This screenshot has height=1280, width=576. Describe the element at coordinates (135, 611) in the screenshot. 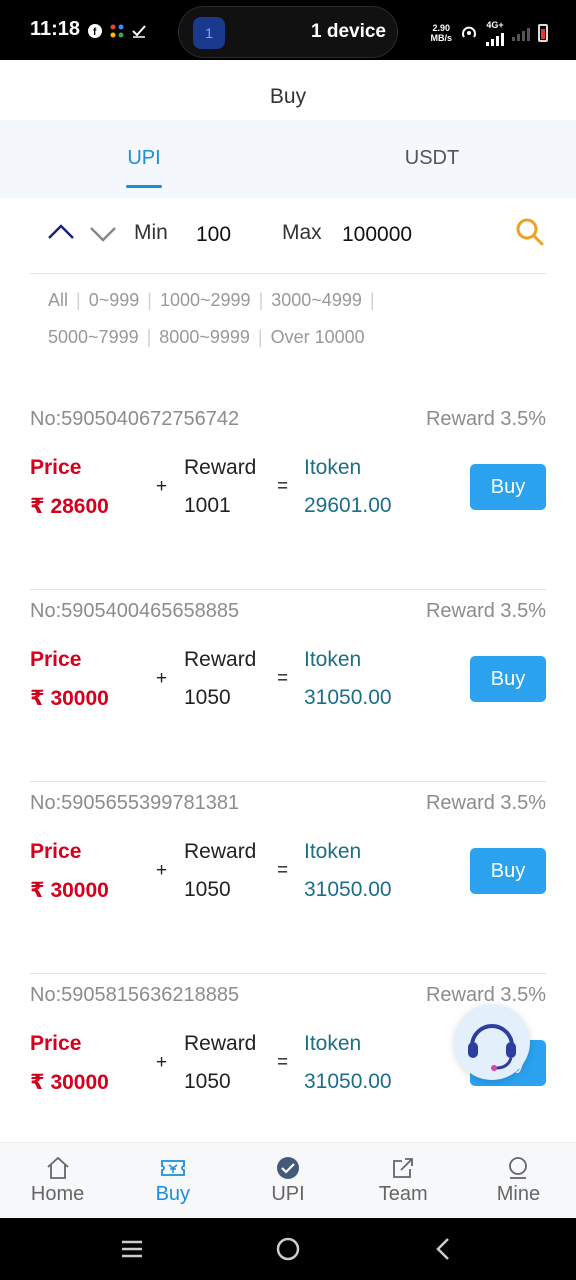

I see `order-number: No:5905400465658885` at that location.